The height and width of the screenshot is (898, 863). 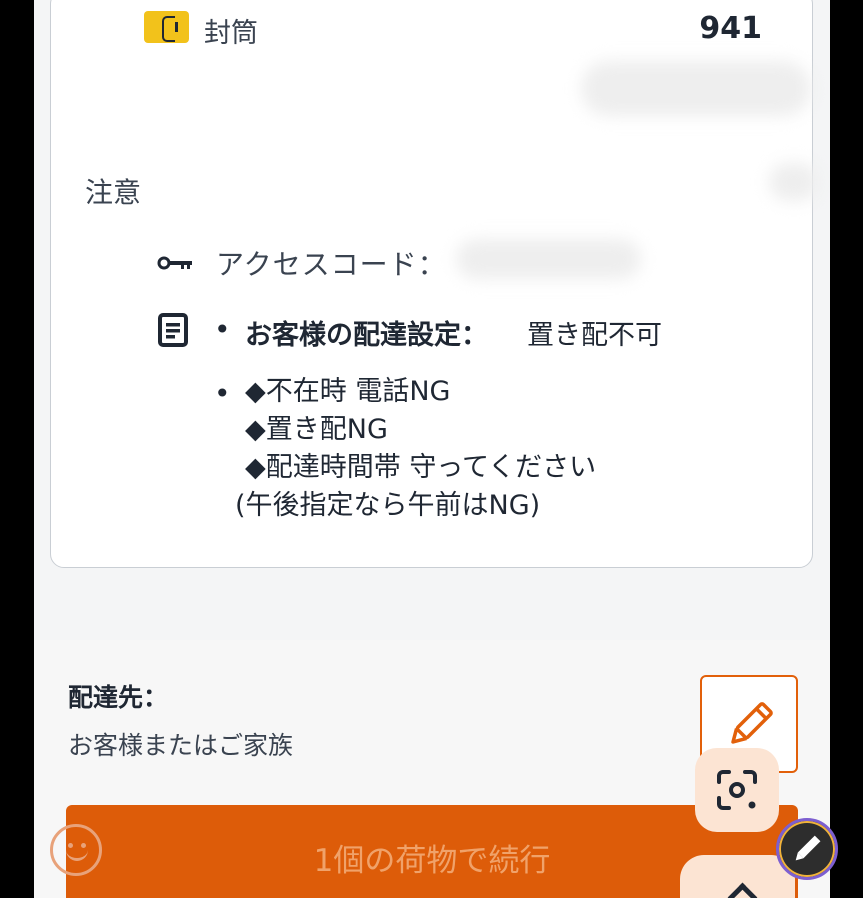 What do you see at coordinates (174, 263) in the screenshot?
I see `key-icon` at bounding box center [174, 263].